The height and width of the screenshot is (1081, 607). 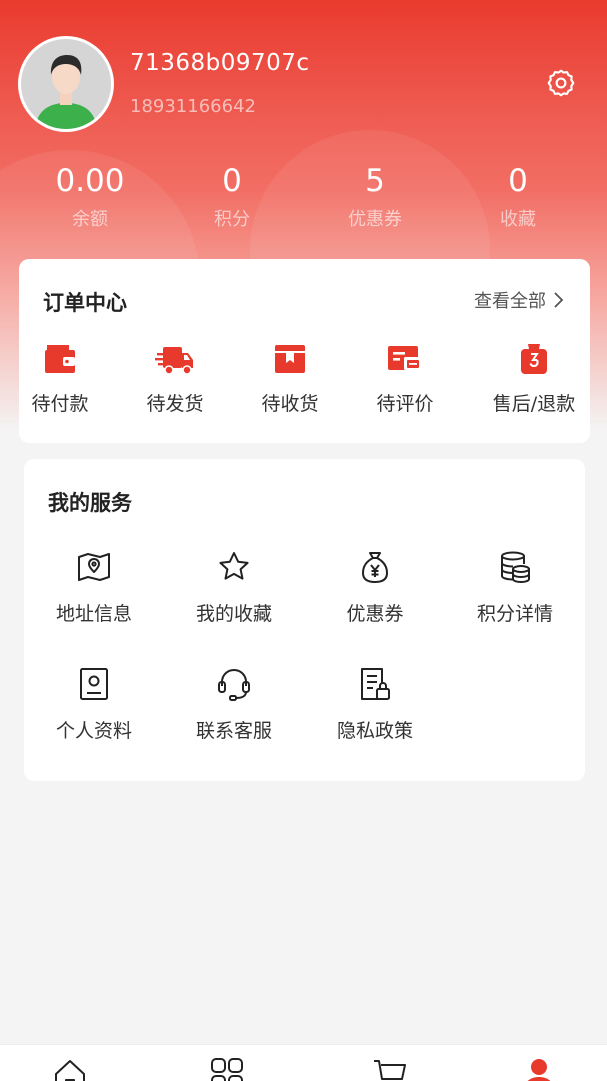 What do you see at coordinates (90, 219) in the screenshot?
I see `stat-label: 余额` at bounding box center [90, 219].